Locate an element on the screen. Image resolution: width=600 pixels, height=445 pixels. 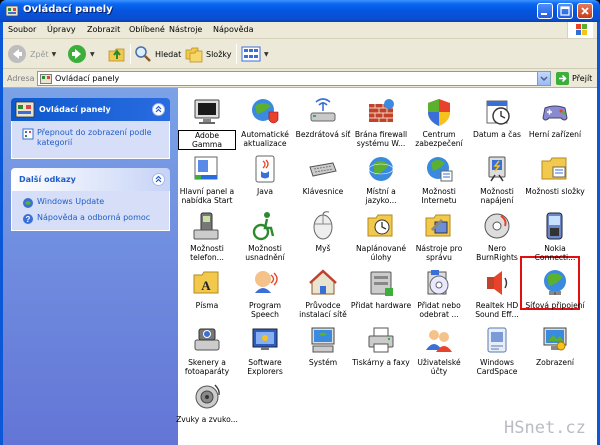
views-button: ▼ is located at coordinates (255, 54).